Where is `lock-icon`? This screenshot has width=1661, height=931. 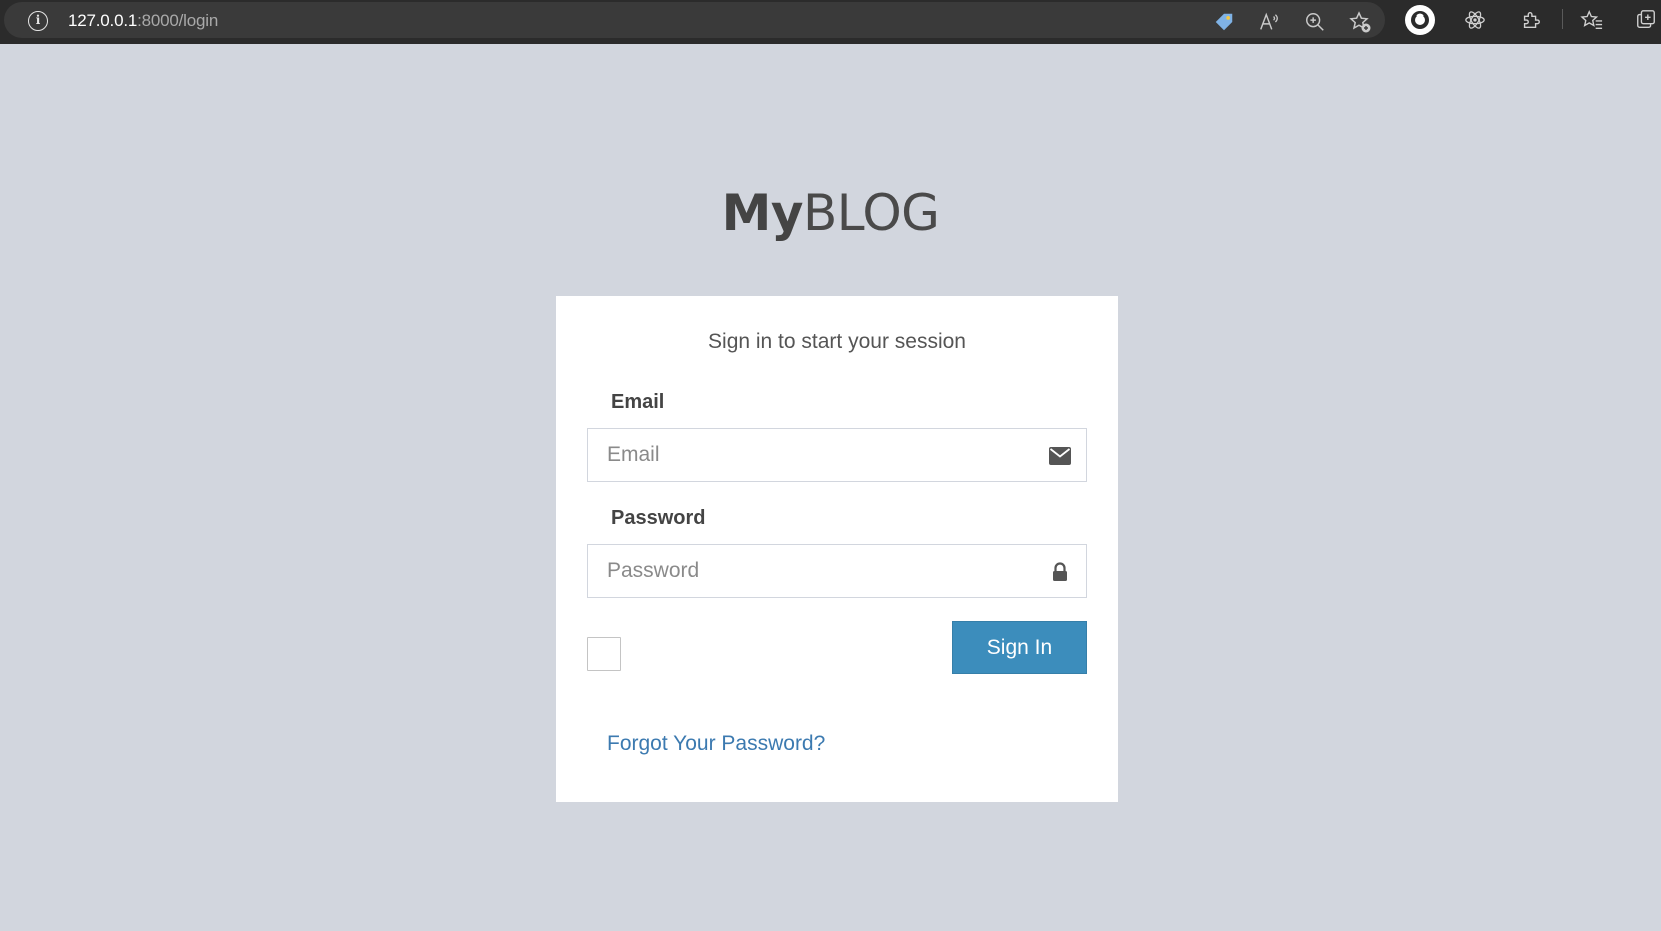 lock-icon is located at coordinates (1060, 572).